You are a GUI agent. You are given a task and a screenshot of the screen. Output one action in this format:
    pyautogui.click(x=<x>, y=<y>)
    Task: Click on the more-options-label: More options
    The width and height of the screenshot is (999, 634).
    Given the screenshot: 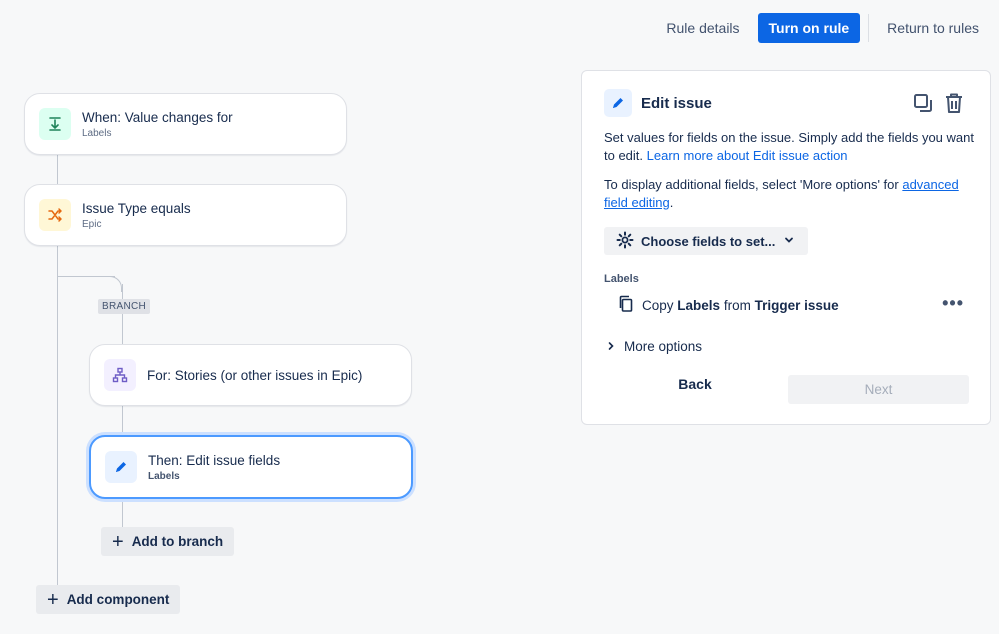 What is the action you would take?
    pyautogui.click(x=663, y=346)
    